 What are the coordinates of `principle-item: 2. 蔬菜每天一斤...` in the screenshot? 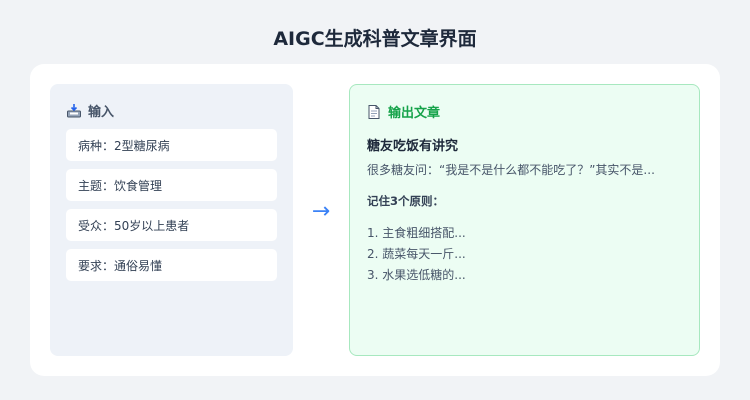 It's located at (416, 254).